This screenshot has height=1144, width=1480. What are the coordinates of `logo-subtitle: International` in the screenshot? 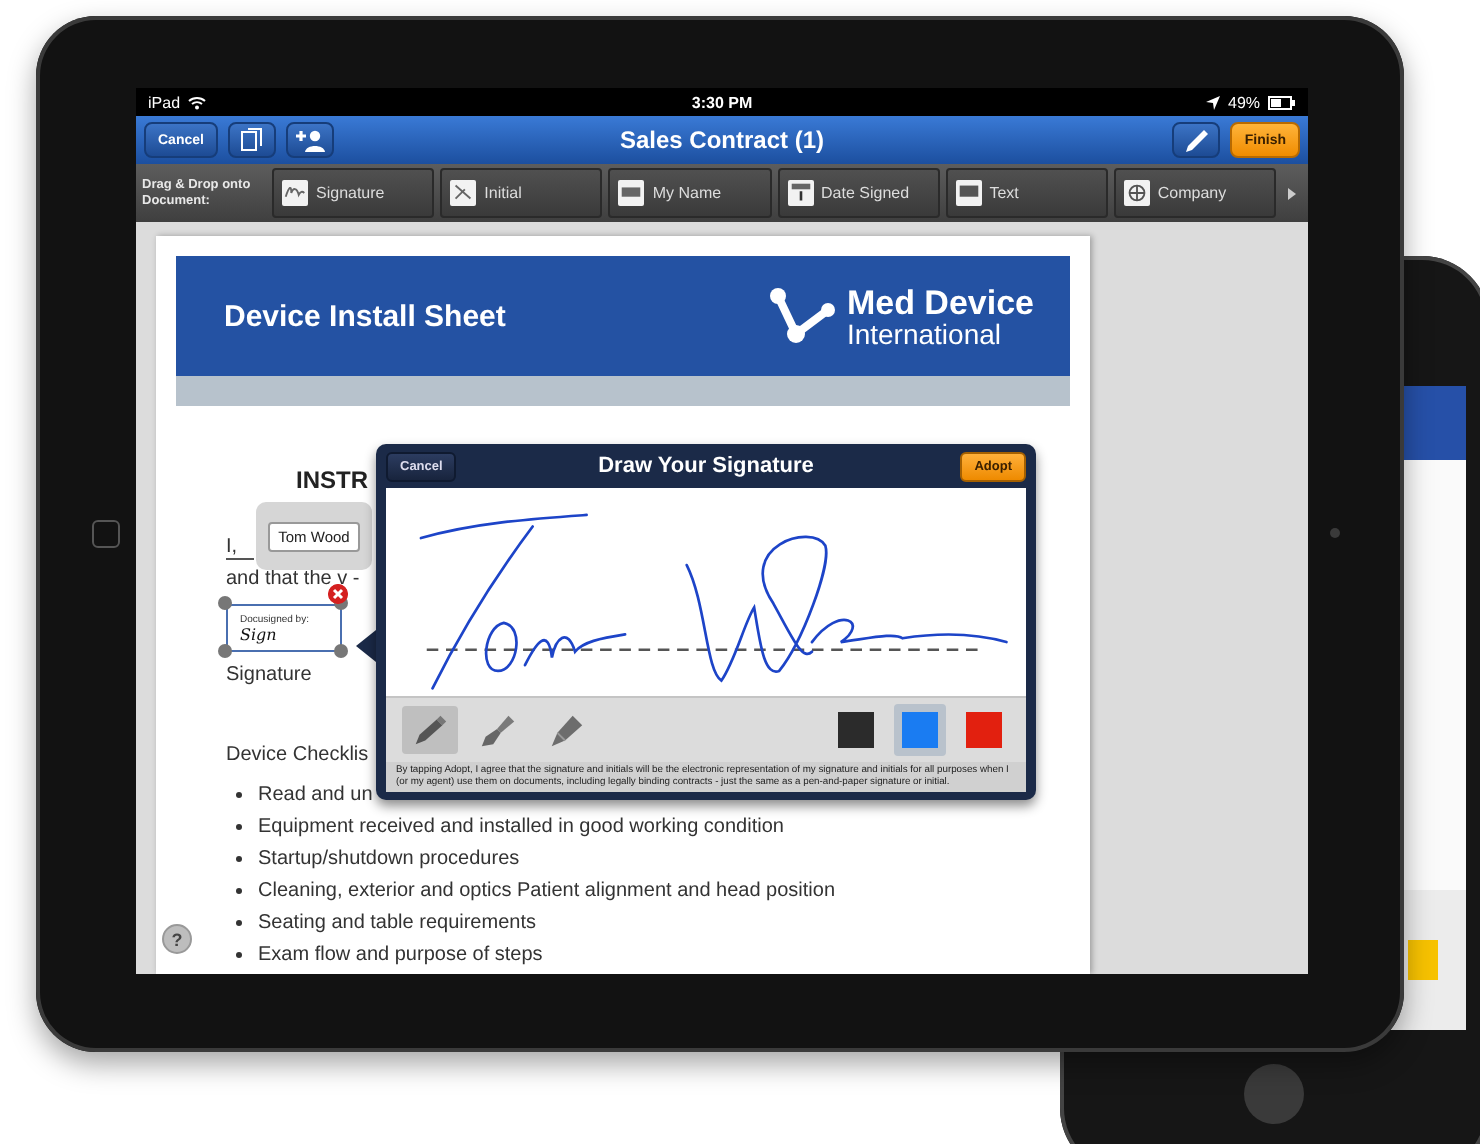 It's located at (925, 333).